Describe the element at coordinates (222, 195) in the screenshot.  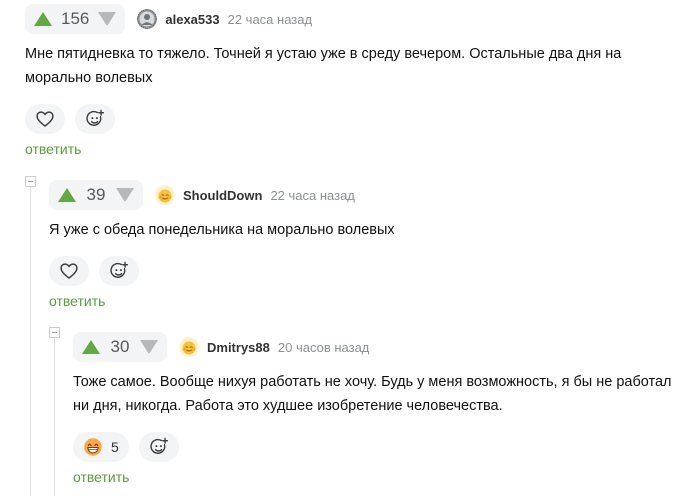
I see `username: ShouldDown` at that location.